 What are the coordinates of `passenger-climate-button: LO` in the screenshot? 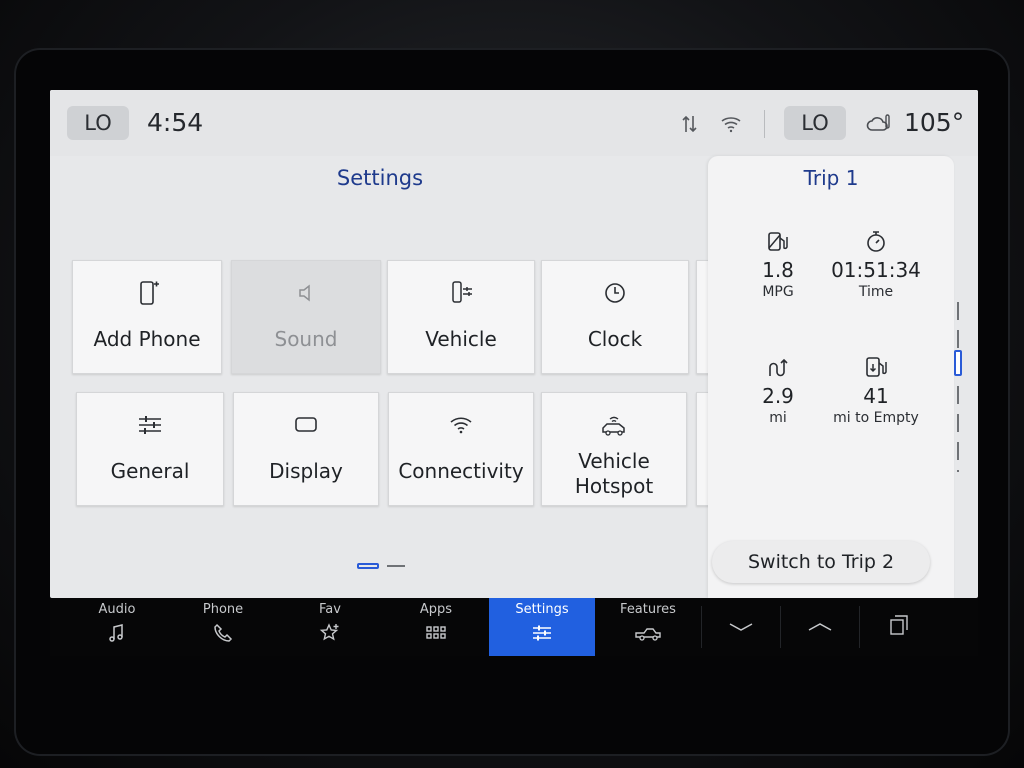 It's located at (815, 123).